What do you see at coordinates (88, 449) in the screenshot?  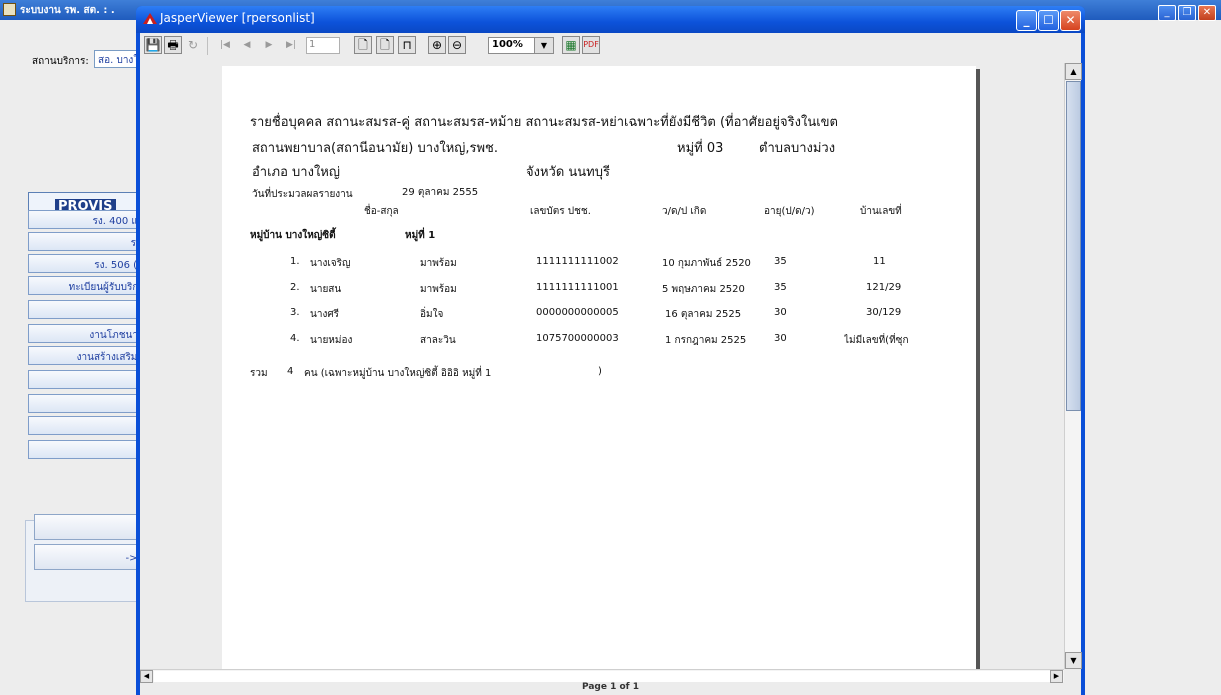 I see `menu-item-exit: ✖` at bounding box center [88, 449].